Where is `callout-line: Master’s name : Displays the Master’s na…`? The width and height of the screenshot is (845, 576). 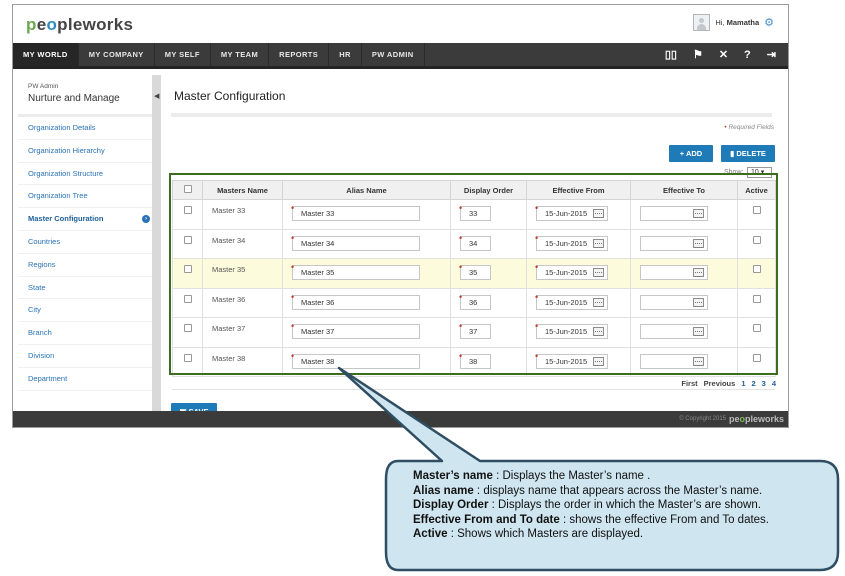
callout-line: Master’s name : Displays the Master’s na… is located at coordinates (532, 476).